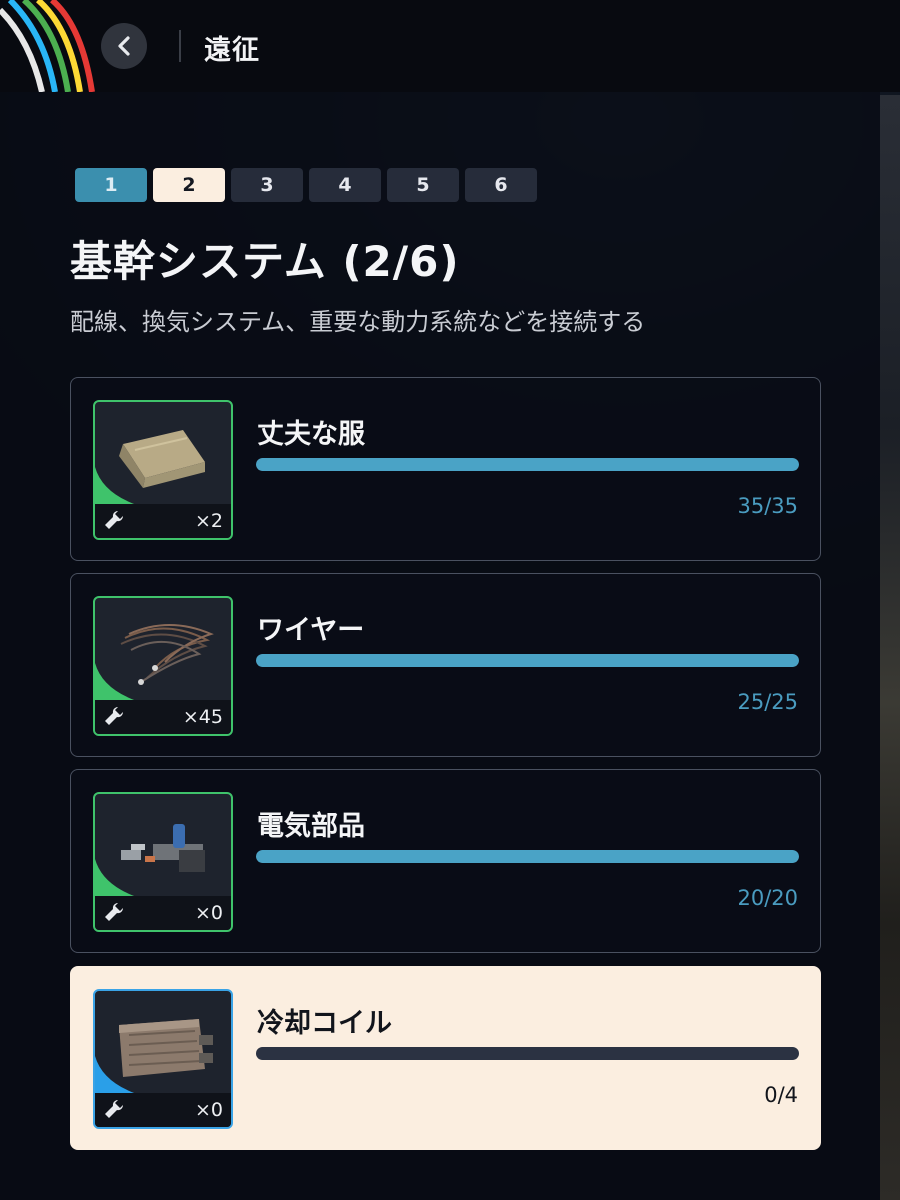  Describe the element at coordinates (202, 717) in the screenshot. I see `inventory-count: ×45` at that location.